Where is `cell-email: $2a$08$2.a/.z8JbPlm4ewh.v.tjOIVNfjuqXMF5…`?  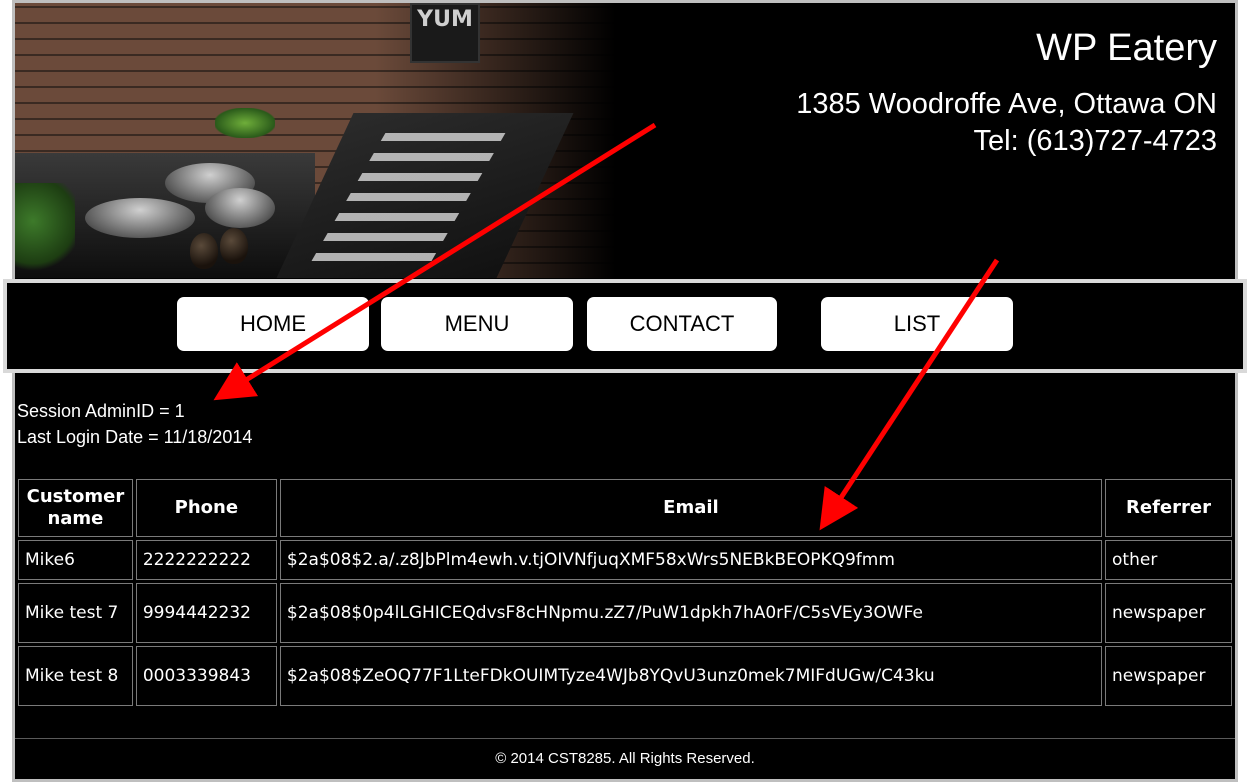
cell-email: $2a$08$2.a/.z8JbPlm4ewh.v.tjOIVNfjuqXMF5… is located at coordinates (691, 560).